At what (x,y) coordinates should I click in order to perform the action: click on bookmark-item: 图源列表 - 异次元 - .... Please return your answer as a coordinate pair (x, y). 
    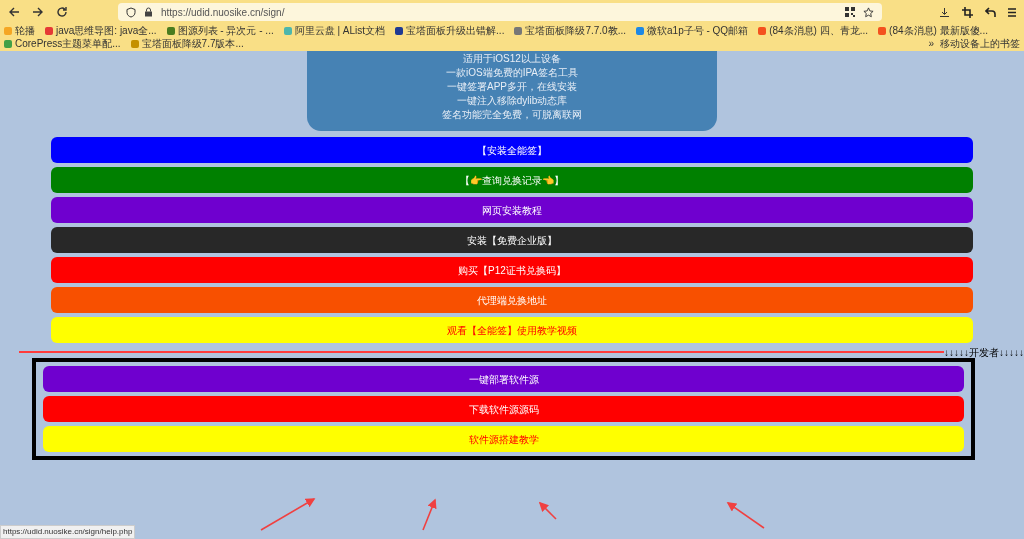
    Looking at the image, I should click on (225, 30).